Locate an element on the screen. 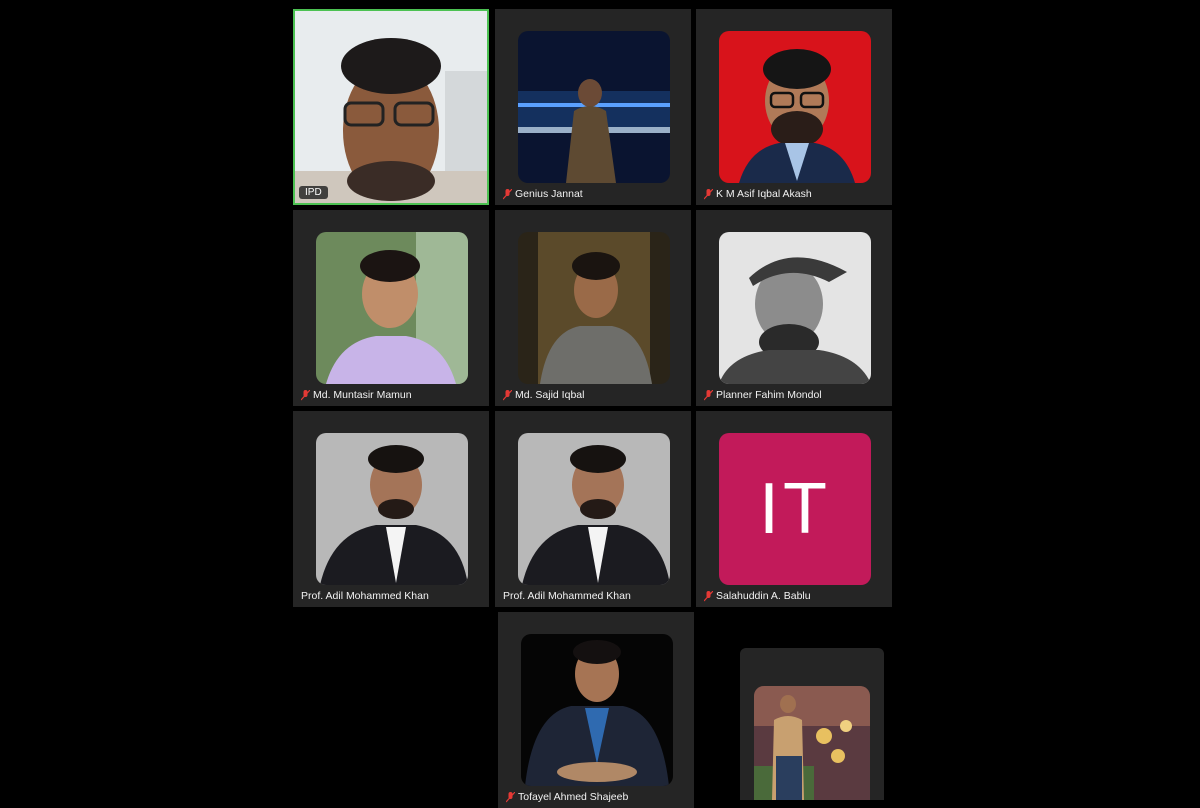 This screenshot has height=808, width=1200. participant-tile: Tofayel Ahmed Shajeeb is located at coordinates (596, 710).